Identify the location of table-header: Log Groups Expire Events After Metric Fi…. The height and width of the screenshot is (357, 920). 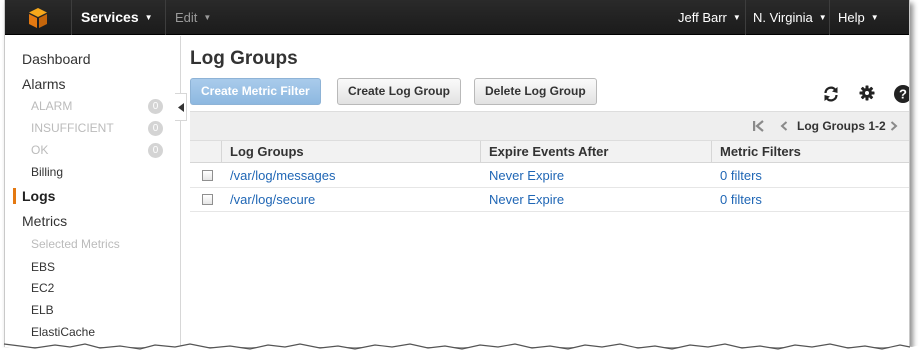
(549, 152).